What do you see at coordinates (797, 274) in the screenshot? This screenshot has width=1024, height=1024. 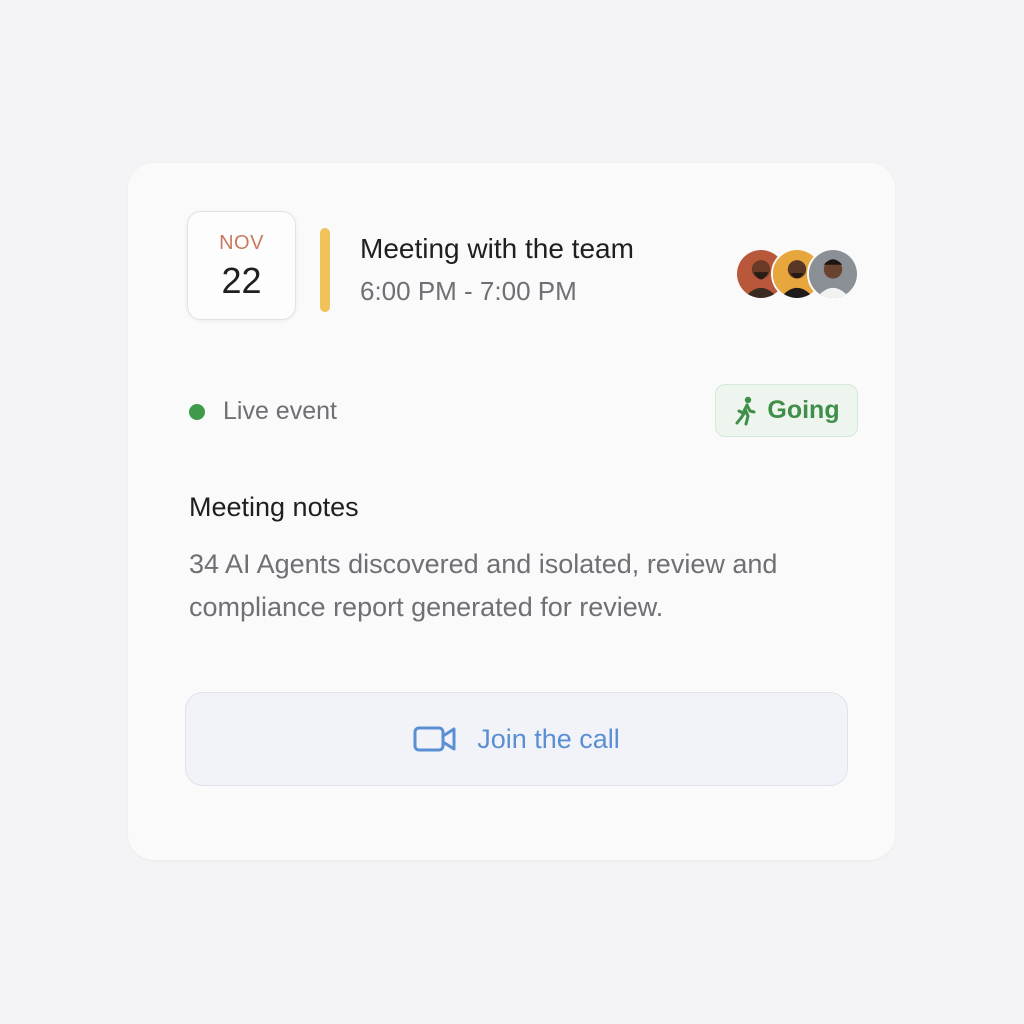 I see `attendee-avatars` at bounding box center [797, 274].